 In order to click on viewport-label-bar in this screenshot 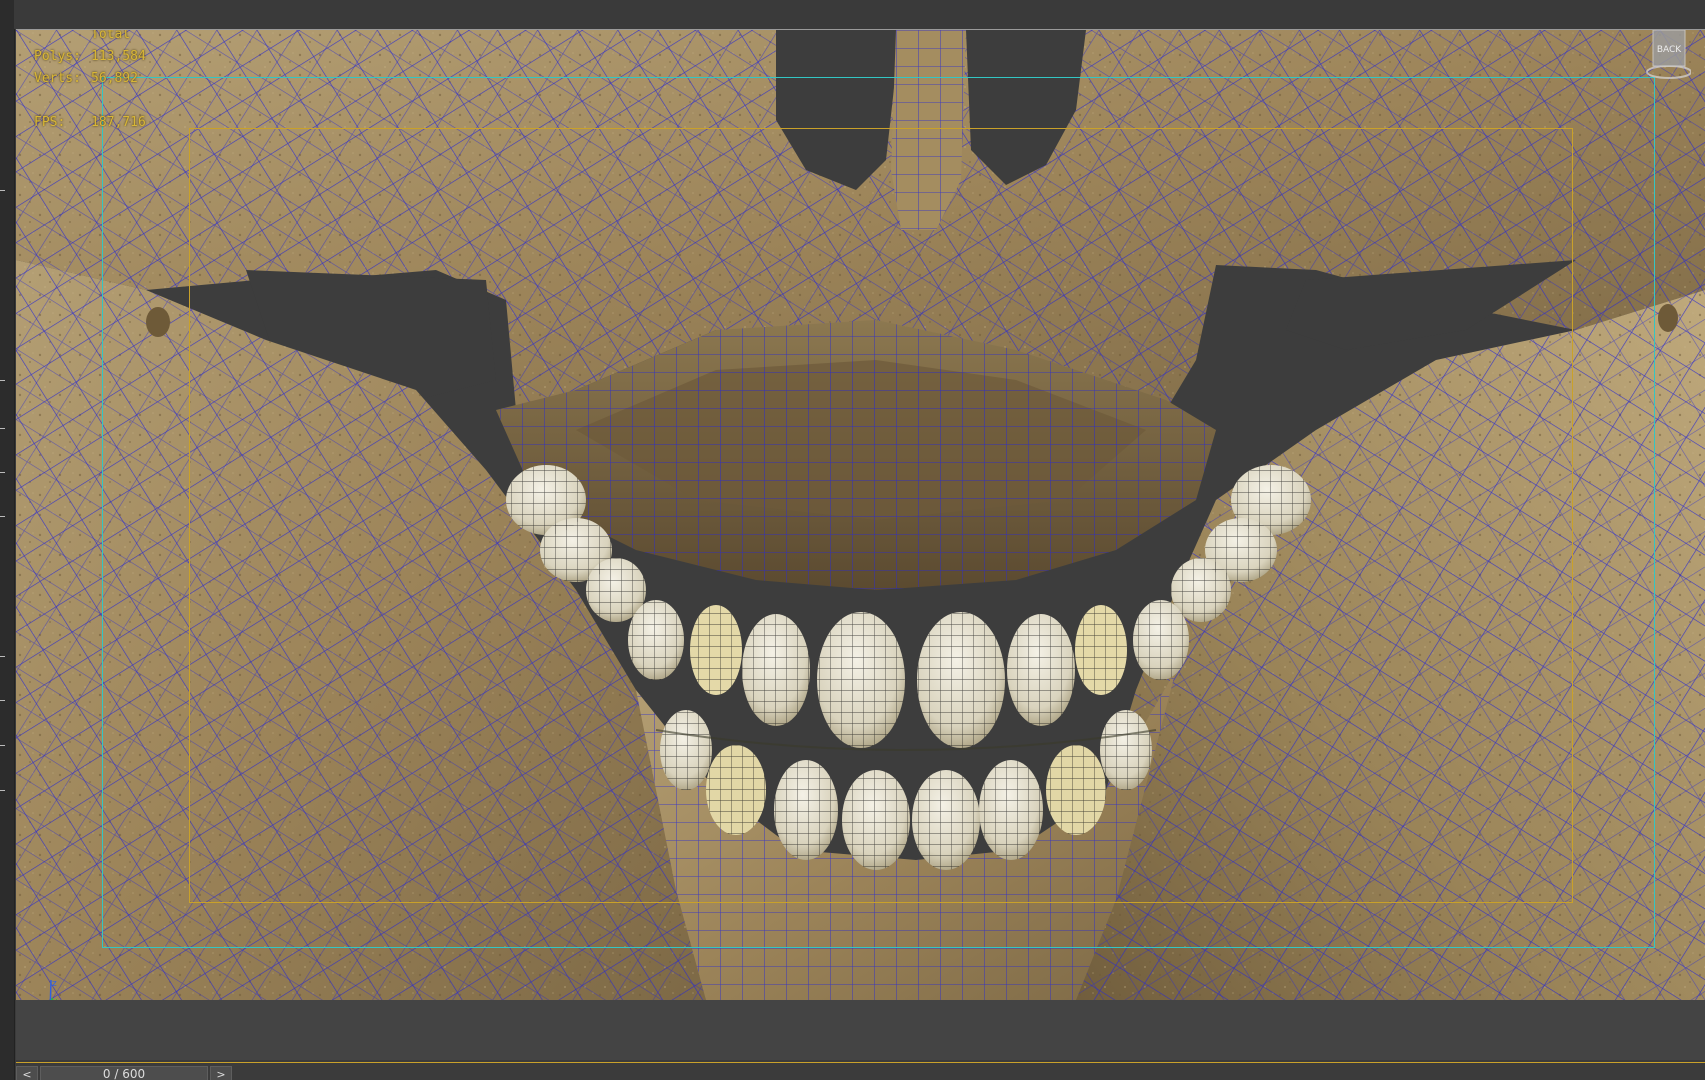, I will do `click(859, 14)`.